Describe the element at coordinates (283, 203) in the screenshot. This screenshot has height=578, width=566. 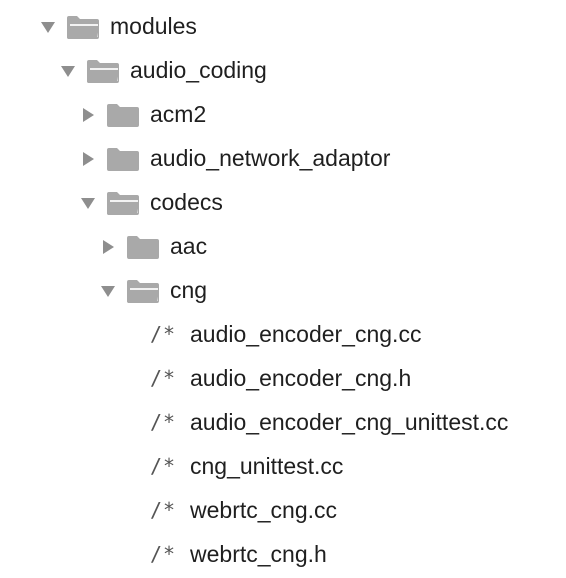
I see `tree-row-codecs: codecs` at that location.